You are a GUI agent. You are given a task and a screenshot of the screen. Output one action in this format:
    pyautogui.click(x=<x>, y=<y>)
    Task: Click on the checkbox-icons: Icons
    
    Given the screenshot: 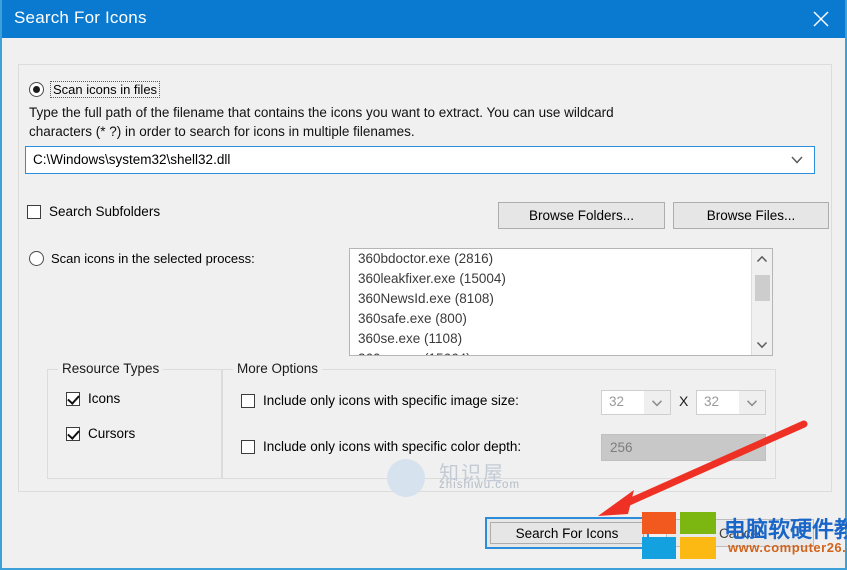 What is the action you would take?
    pyautogui.click(x=93, y=399)
    